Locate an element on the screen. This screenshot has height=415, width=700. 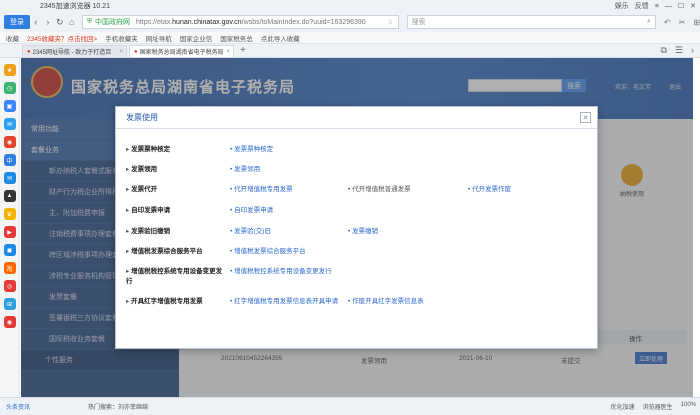
link-vat-general: 代开增值税普通发票 is located at coordinates (379, 188).